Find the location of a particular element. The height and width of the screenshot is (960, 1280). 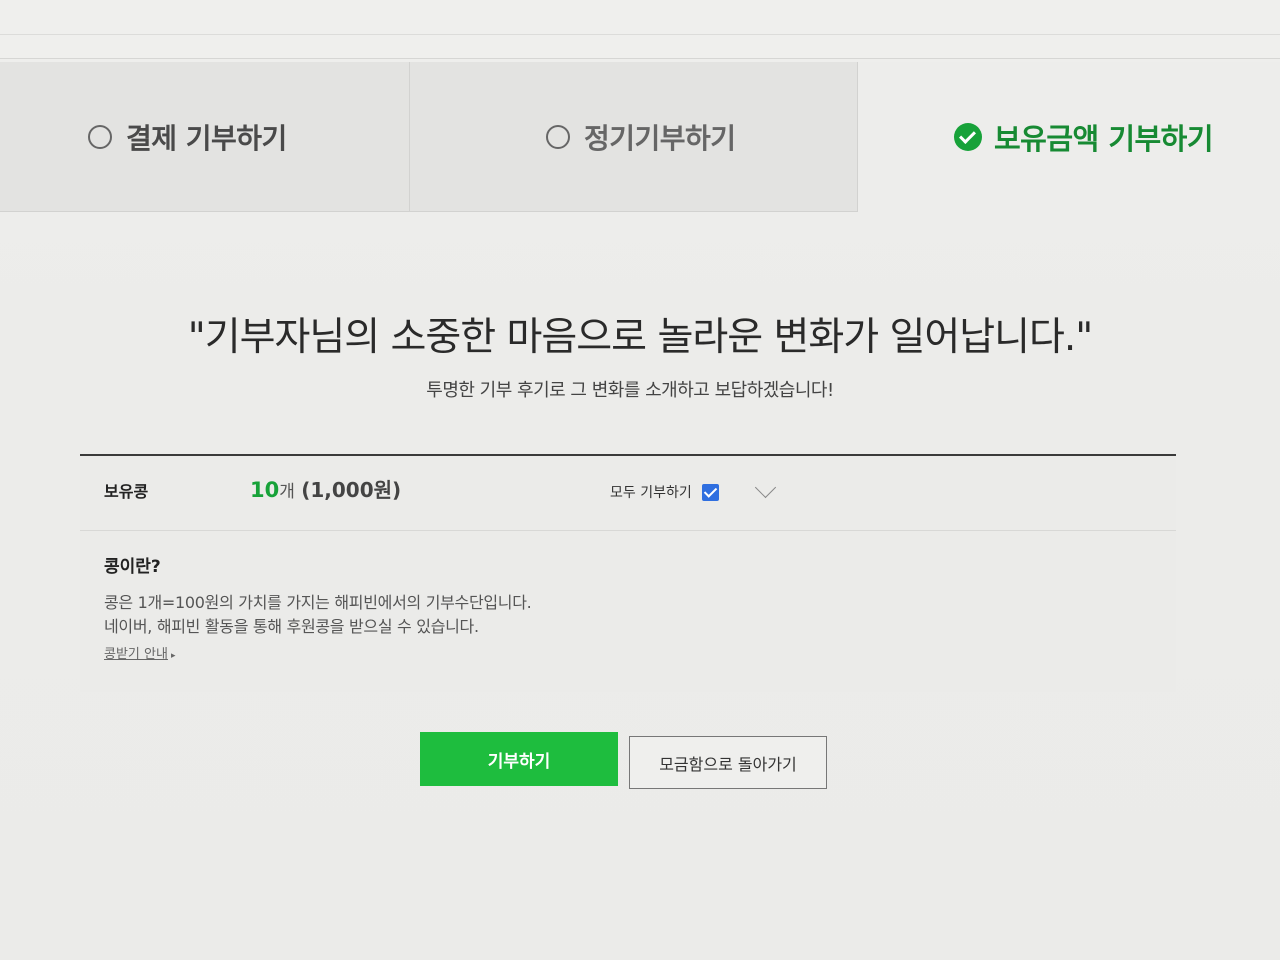

bean-guide-link: 콩받기 안내 ▸ is located at coordinates (139, 652).